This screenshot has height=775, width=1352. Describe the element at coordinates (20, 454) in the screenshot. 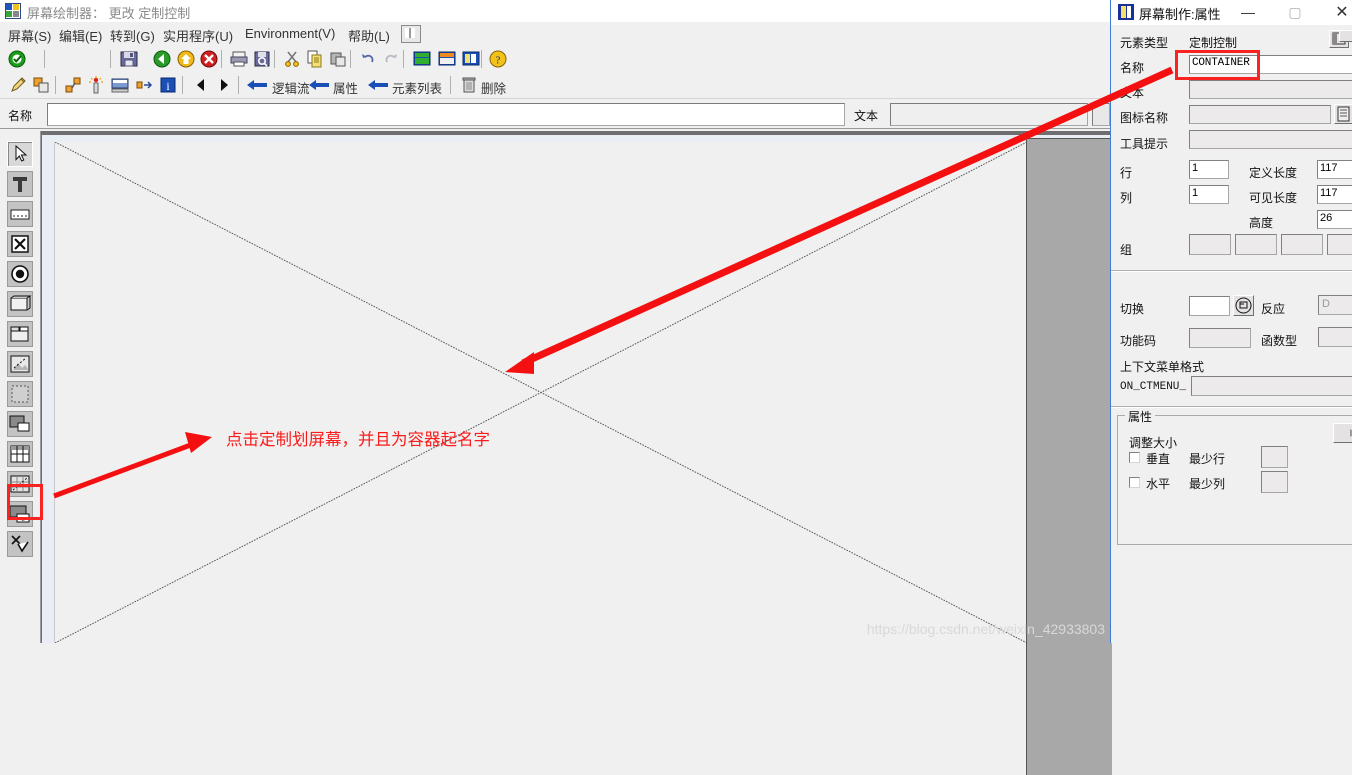

I see `table-tool` at that location.